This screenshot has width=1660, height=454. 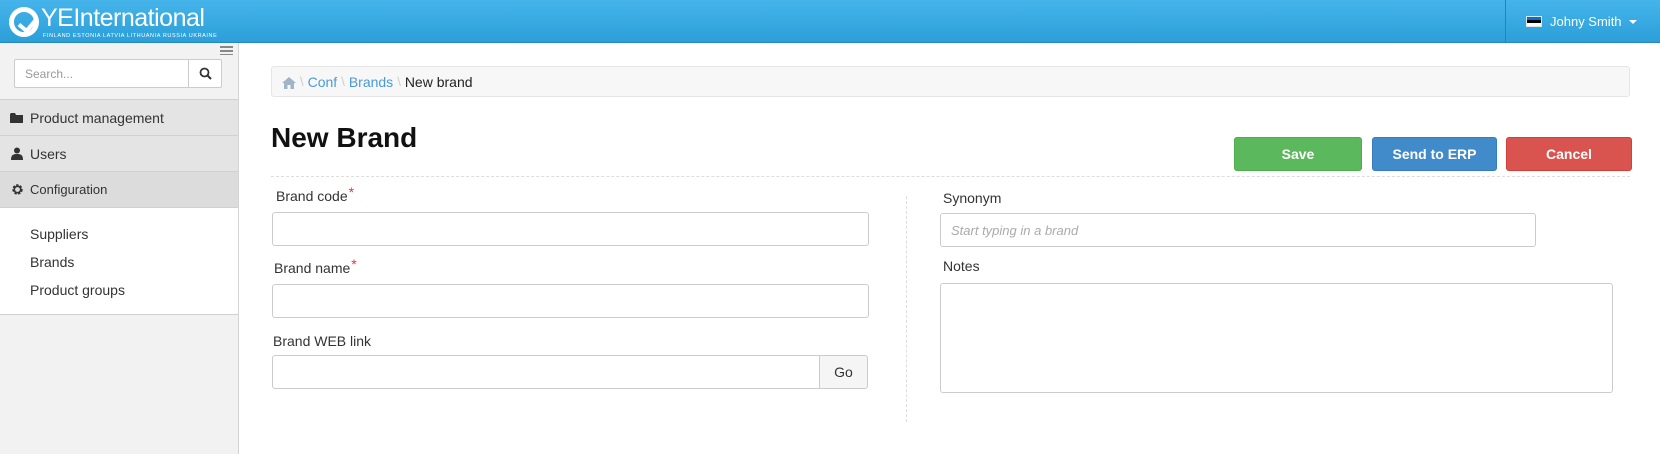 What do you see at coordinates (344, 137) in the screenshot?
I see `page-title: New Brand` at bounding box center [344, 137].